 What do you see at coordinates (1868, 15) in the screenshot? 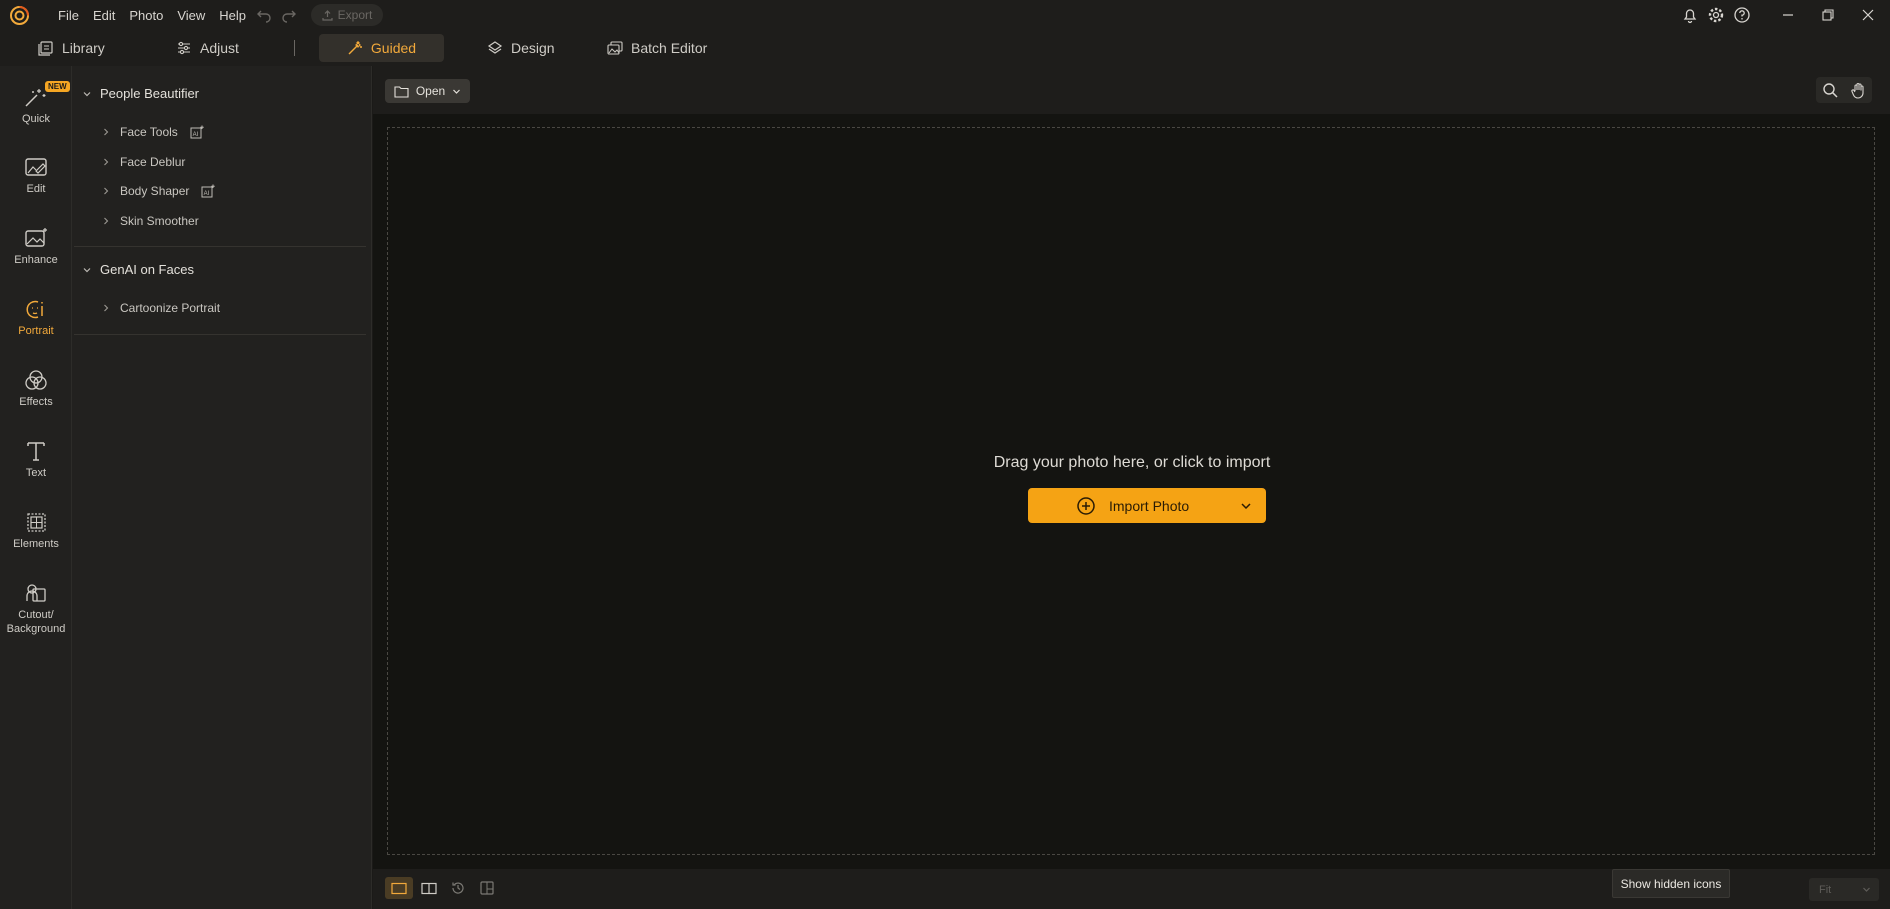
I see `close-icon` at bounding box center [1868, 15].